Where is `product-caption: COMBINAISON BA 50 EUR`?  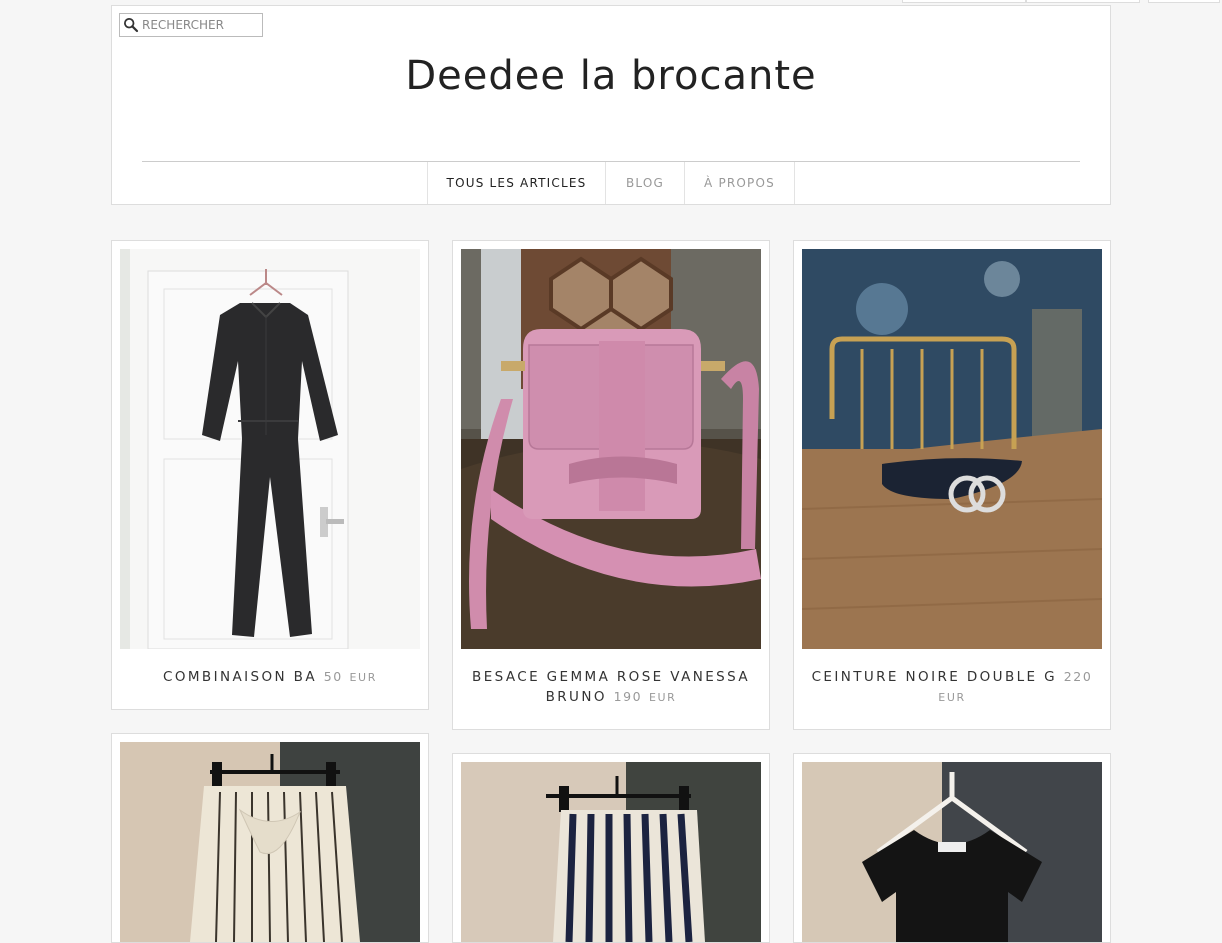
product-caption: COMBINAISON BA 50 EUR is located at coordinates (270, 677).